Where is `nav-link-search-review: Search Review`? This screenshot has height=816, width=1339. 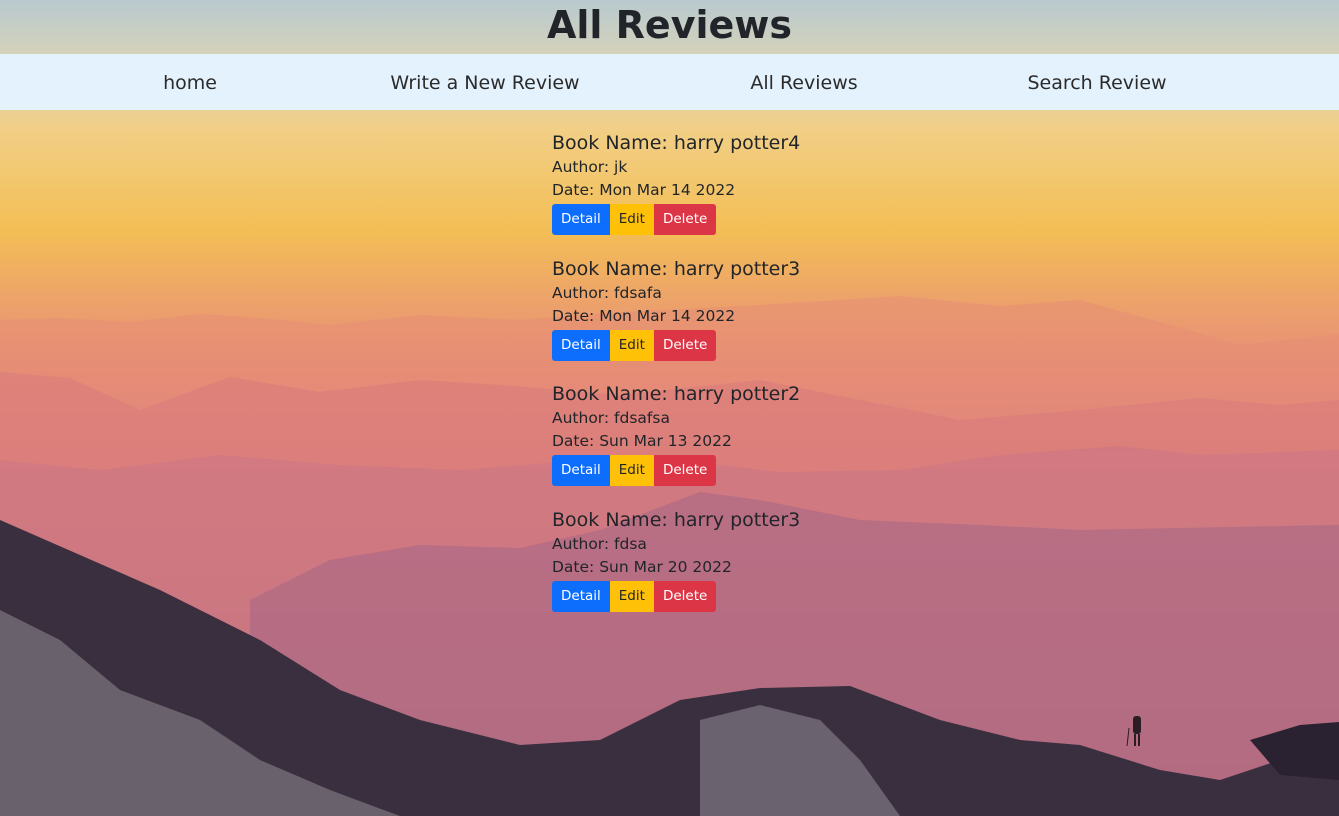
nav-link-search-review: Search Review is located at coordinates (1096, 82).